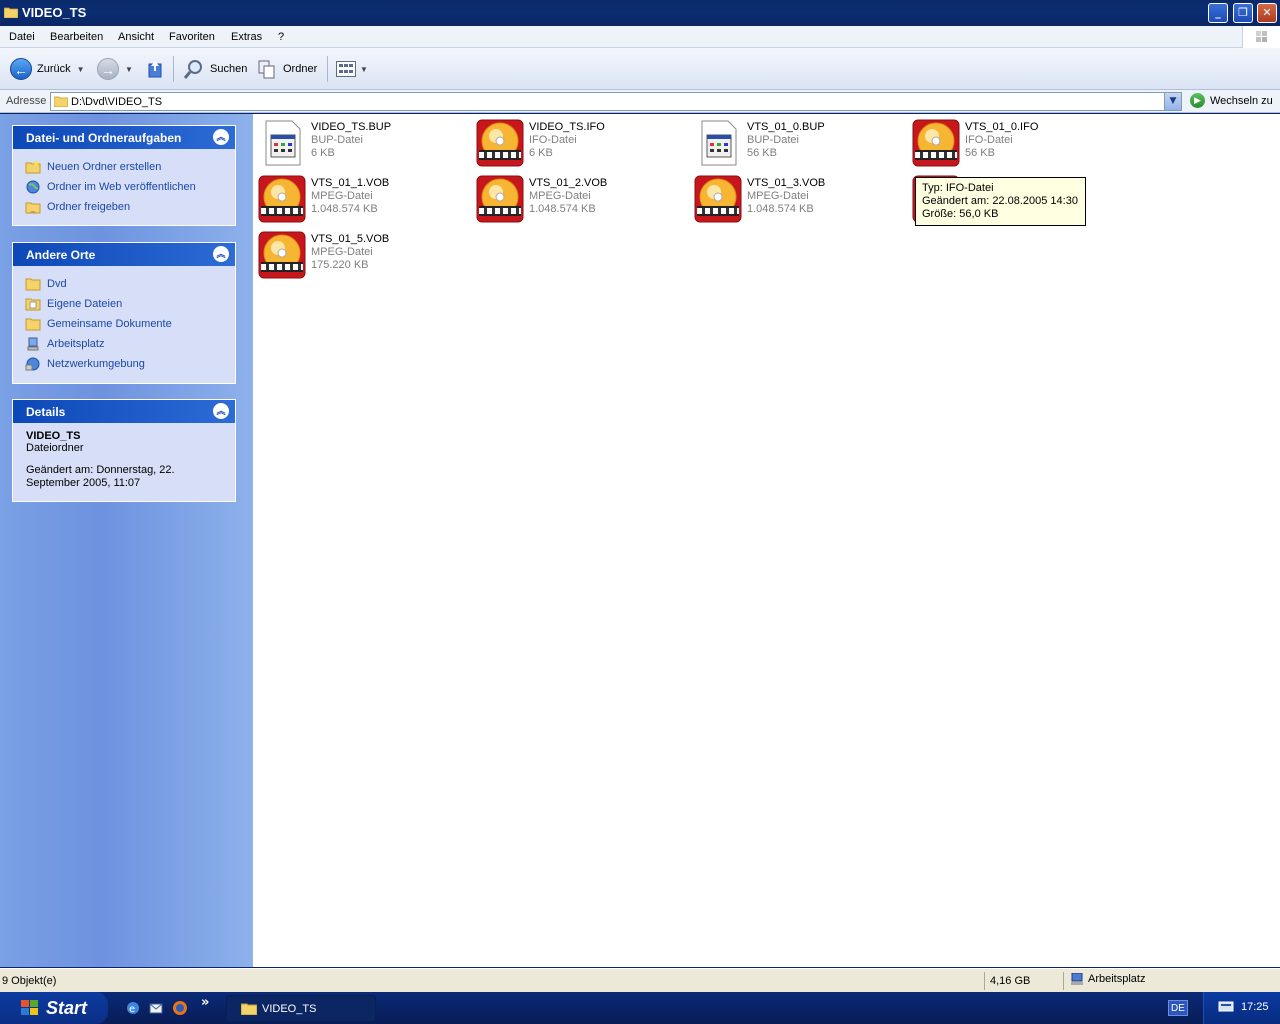  Describe the element at coordinates (762, 153) in the screenshot. I see `file-size: 56 KB` at that location.